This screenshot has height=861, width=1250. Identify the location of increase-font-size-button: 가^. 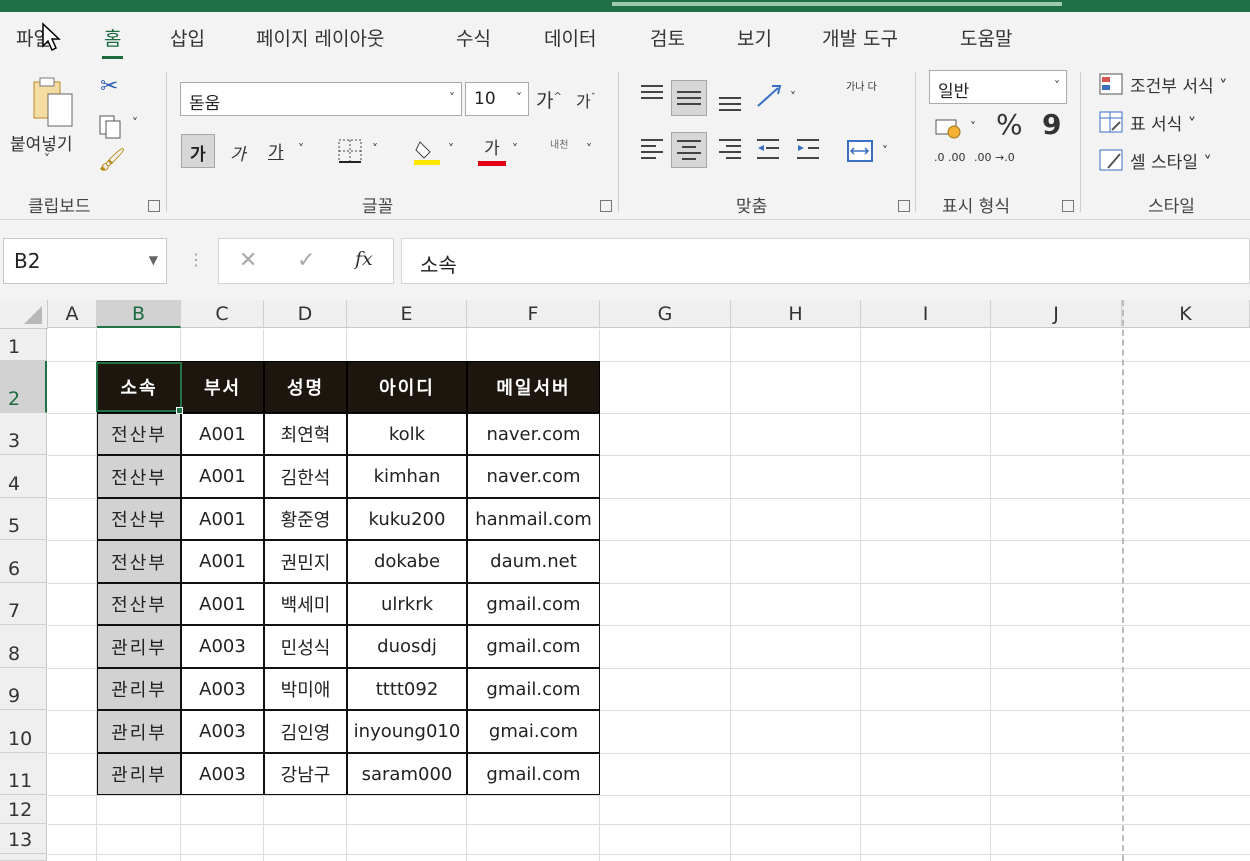
(549, 99).